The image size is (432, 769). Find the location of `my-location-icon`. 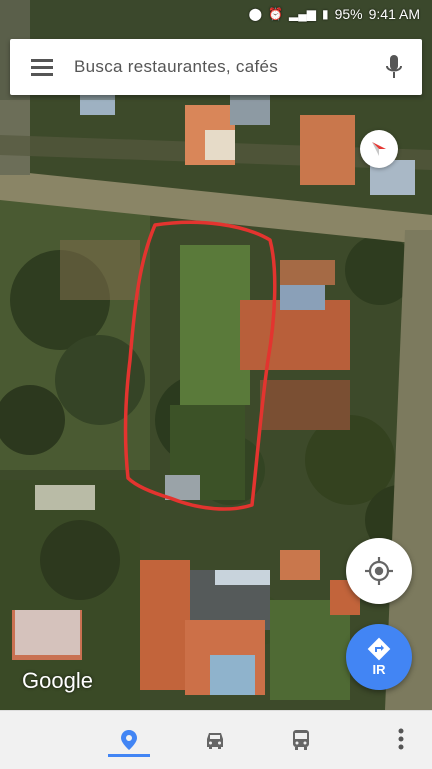

my-location-icon is located at coordinates (379, 571).